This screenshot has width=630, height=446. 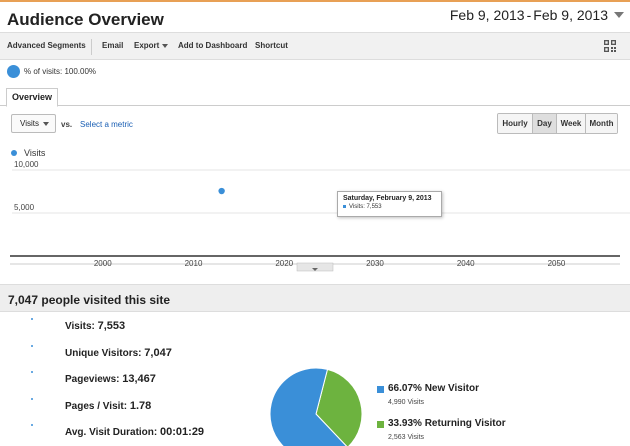 What do you see at coordinates (24, 207) in the screenshot?
I see `y-tick-label: 5,000` at bounding box center [24, 207].